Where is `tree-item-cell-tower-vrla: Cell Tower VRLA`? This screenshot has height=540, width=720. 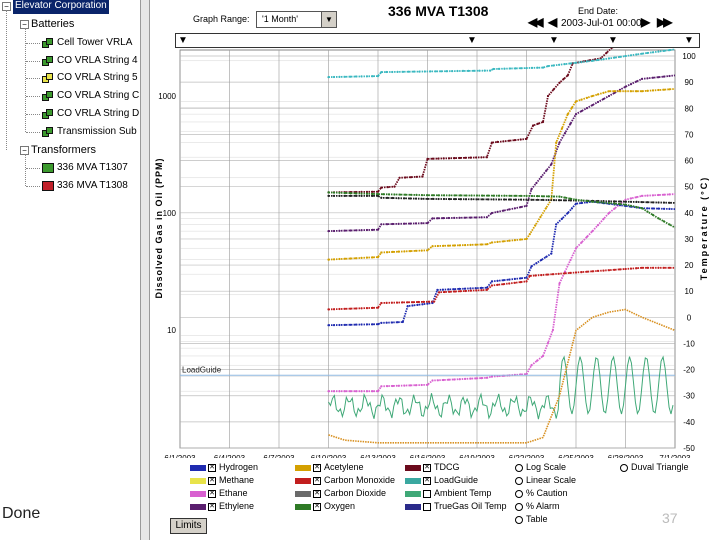 tree-item-cell-tower-vrla: Cell Tower VRLA is located at coordinates (79, 43).